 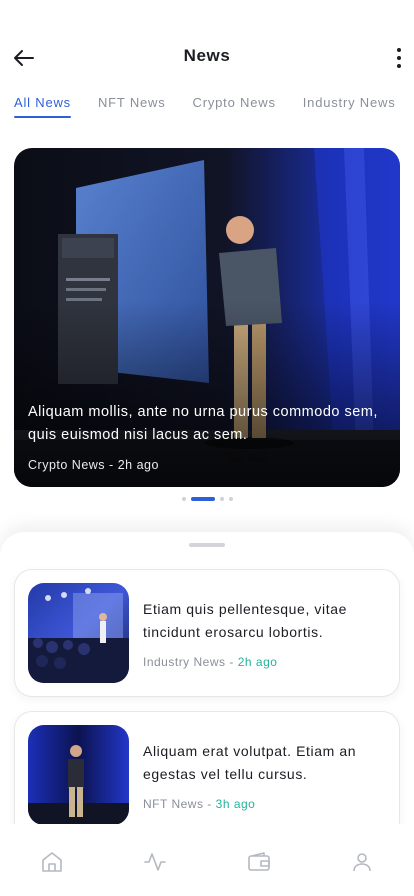 I want to click on more-options-button, so click(x=399, y=58).